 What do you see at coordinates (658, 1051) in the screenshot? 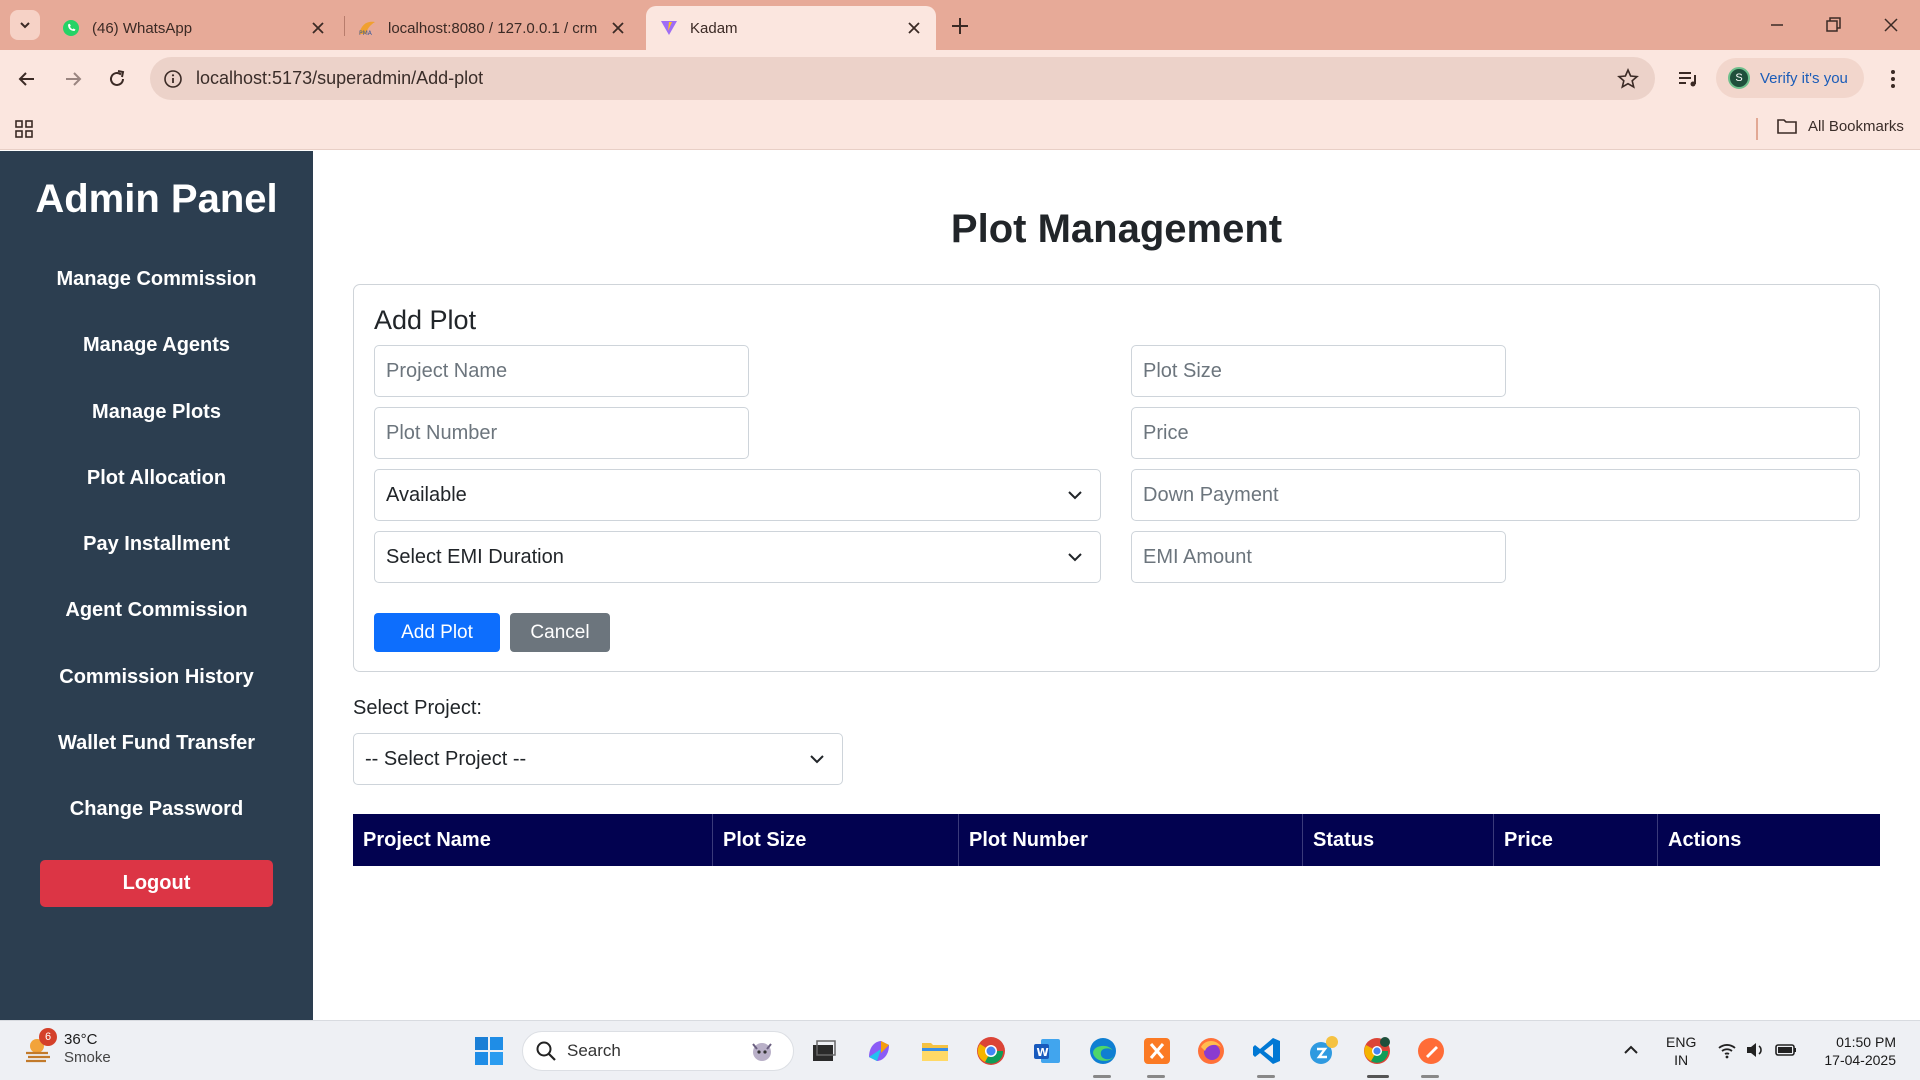
I see `taskbar-search: Search` at bounding box center [658, 1051].